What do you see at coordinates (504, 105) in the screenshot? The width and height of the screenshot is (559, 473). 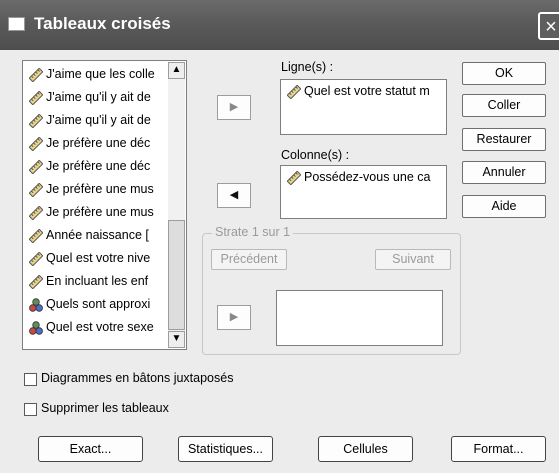 I see `paste-button: Coller` at bounding box center [504, 105].